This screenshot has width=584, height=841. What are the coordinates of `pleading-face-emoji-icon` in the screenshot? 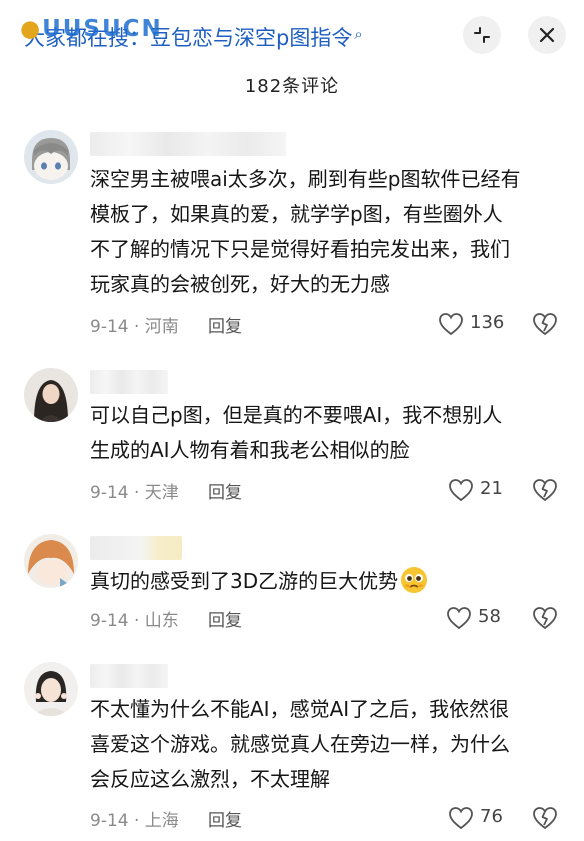 It's located at (414, 580).